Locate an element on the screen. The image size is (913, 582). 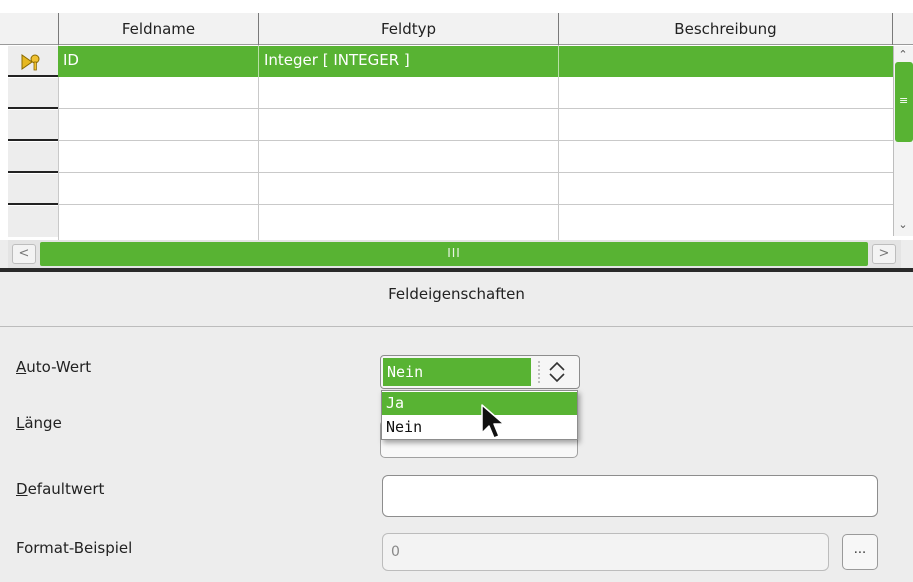
defaultwert-label: Defaultwert is located at coordinates (60, 489).